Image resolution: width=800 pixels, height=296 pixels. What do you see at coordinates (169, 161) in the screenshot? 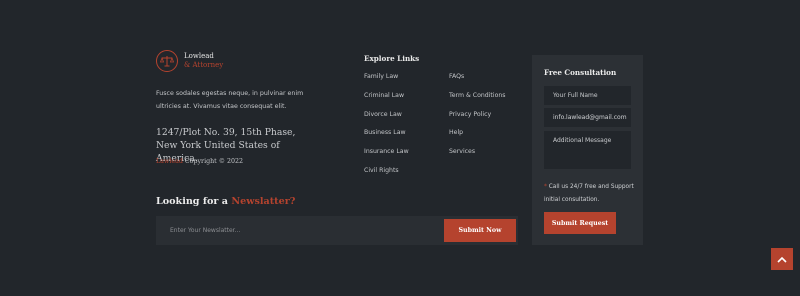
I see `copyright-brand: Lawlead` at bounding box center [169, 161].